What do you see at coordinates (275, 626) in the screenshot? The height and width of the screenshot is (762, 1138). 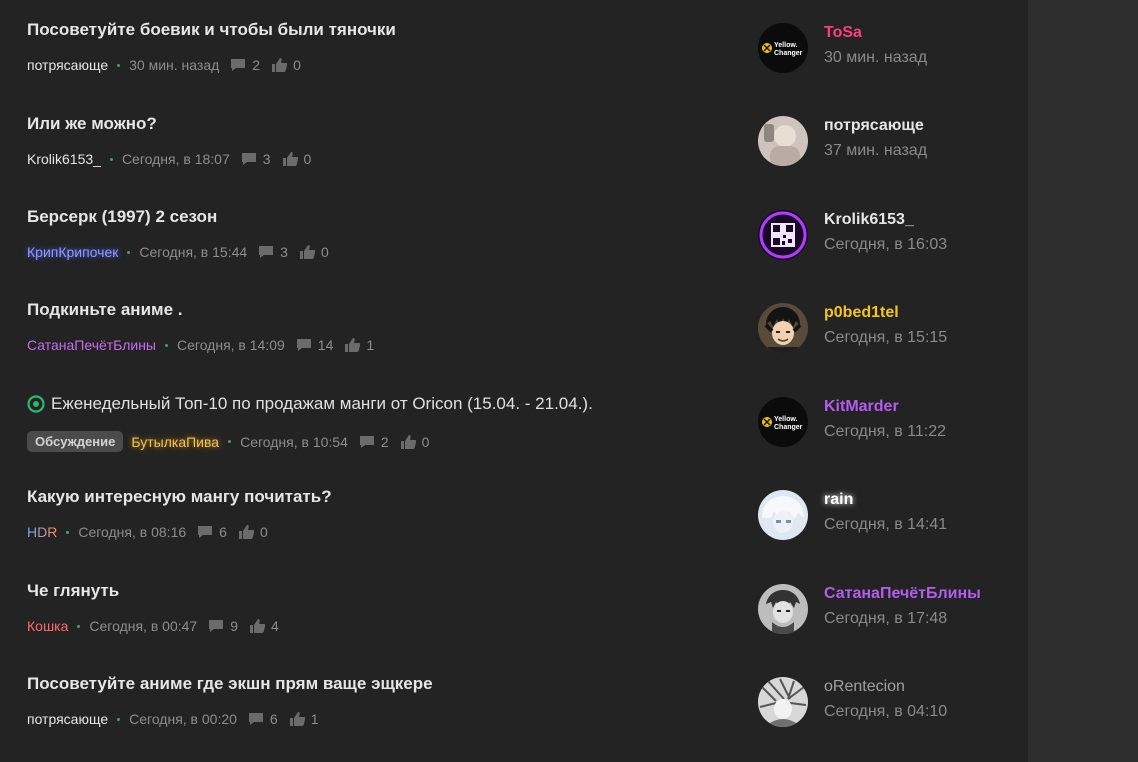 I see `like-count: 4` at bounding box center [275, 626].